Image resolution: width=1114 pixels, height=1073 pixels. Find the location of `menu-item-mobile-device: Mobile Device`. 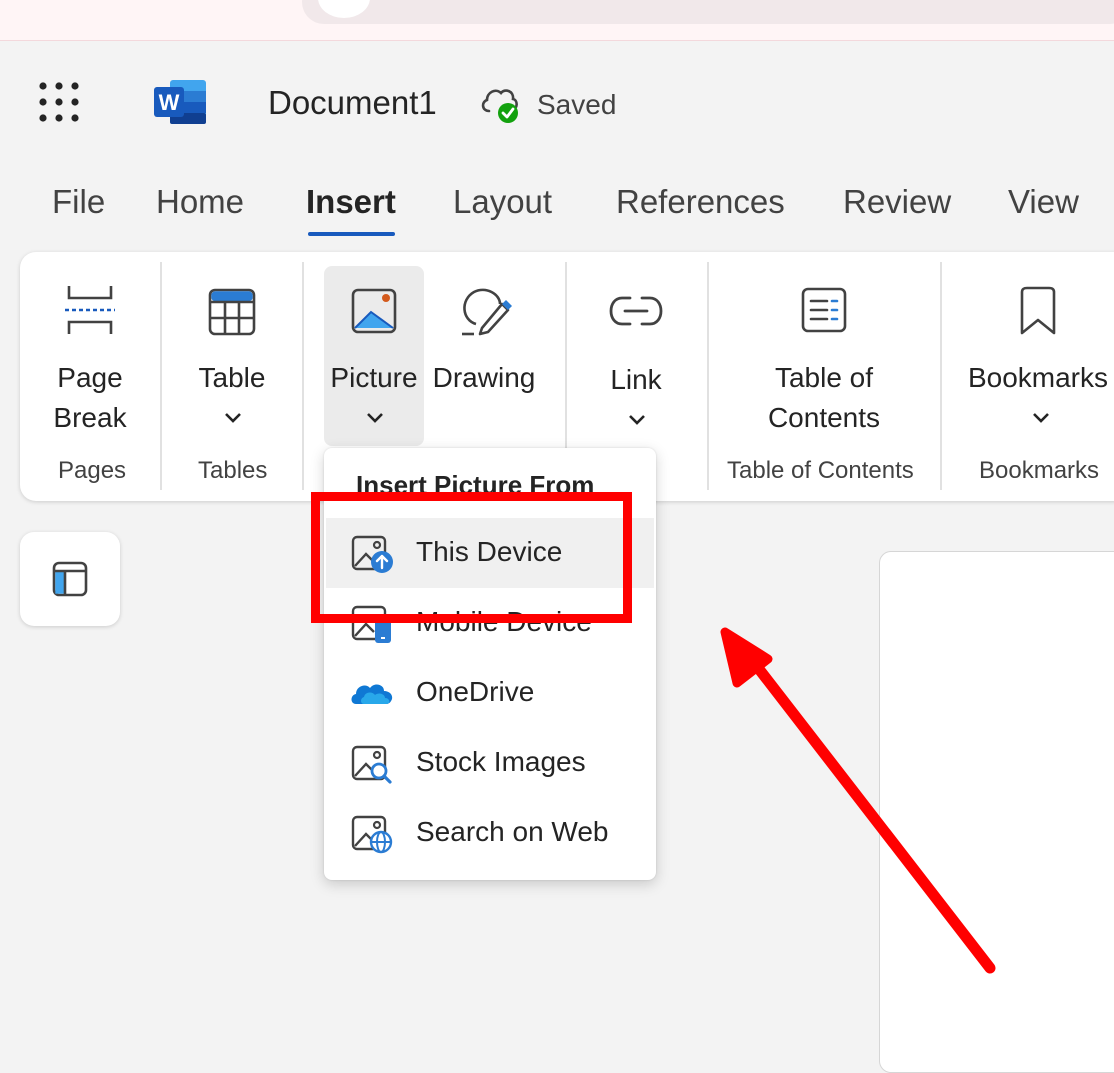

menu-item-mobile-device: Mobile Device is located at coordinates (490, 623).